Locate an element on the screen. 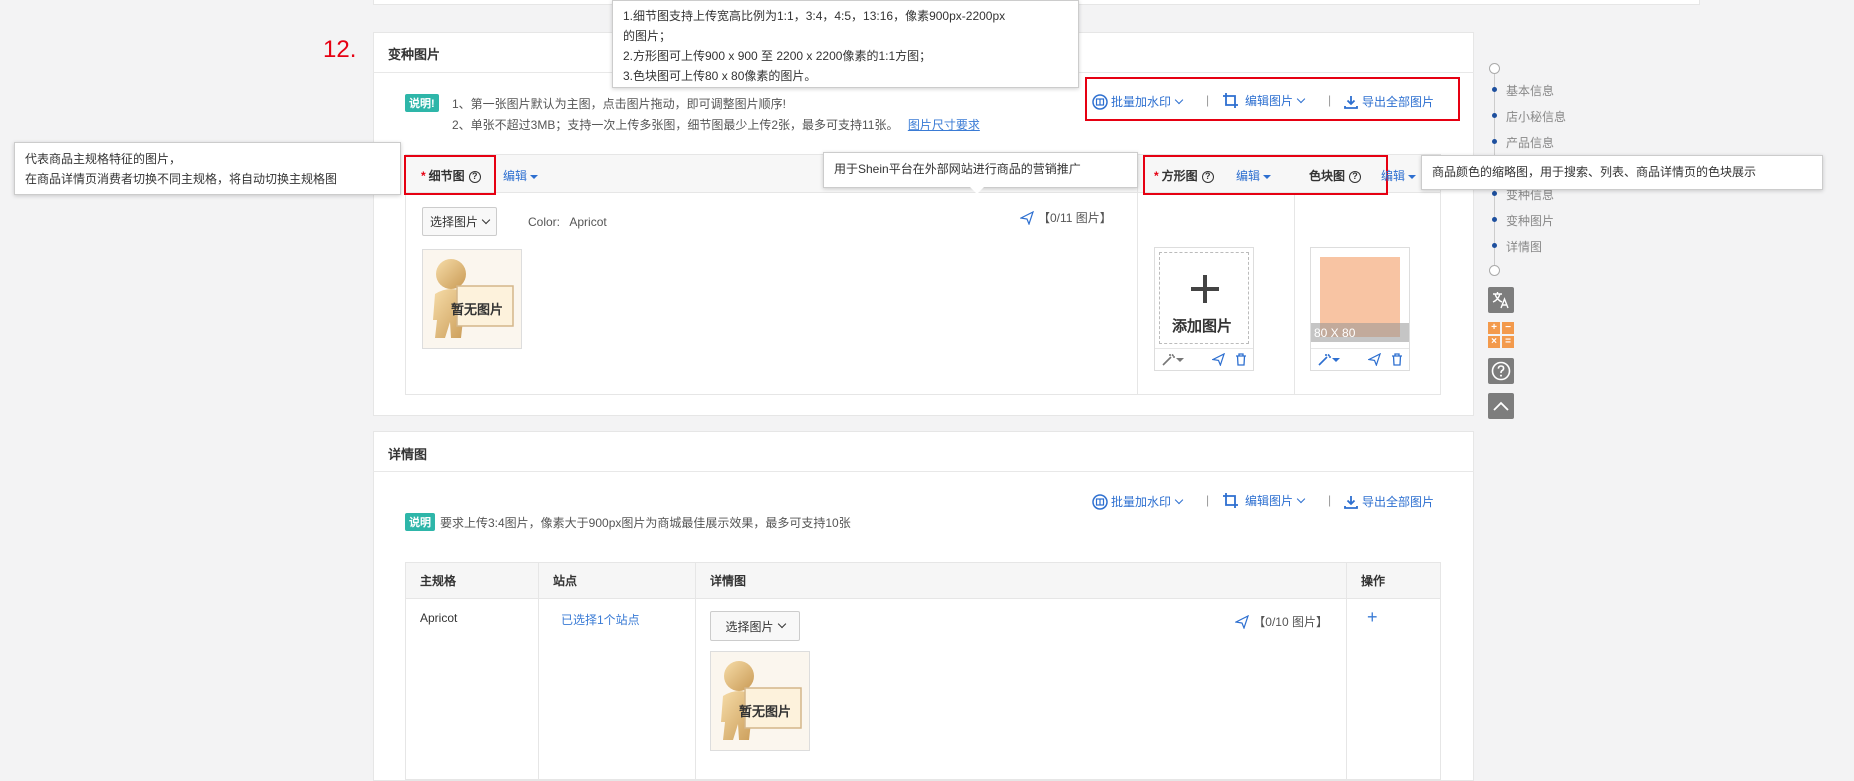  scroll-top-button is located at coordinates (1501, 406).